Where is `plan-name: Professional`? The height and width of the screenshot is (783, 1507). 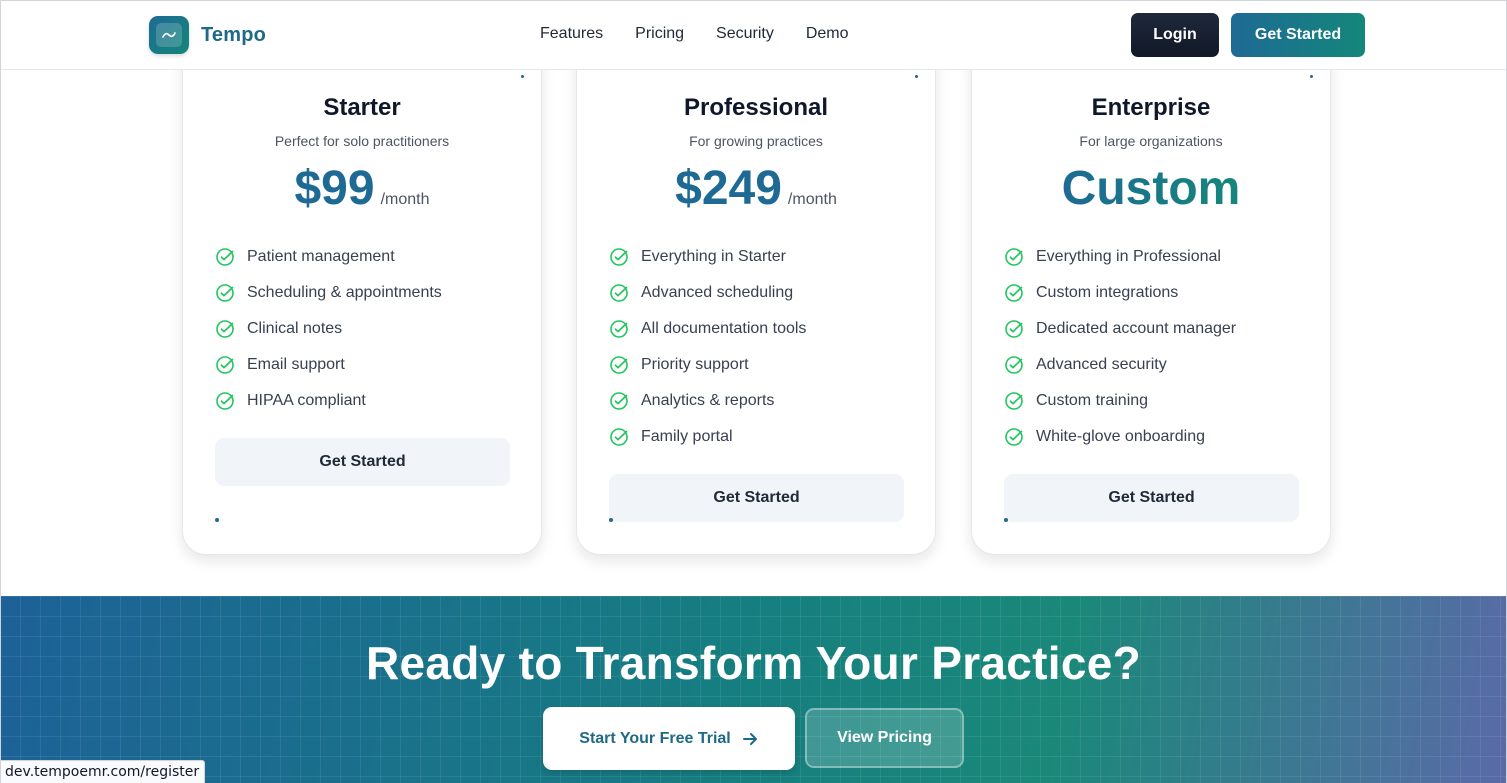
plan-name: Professional is located at coordinates (756, 107).